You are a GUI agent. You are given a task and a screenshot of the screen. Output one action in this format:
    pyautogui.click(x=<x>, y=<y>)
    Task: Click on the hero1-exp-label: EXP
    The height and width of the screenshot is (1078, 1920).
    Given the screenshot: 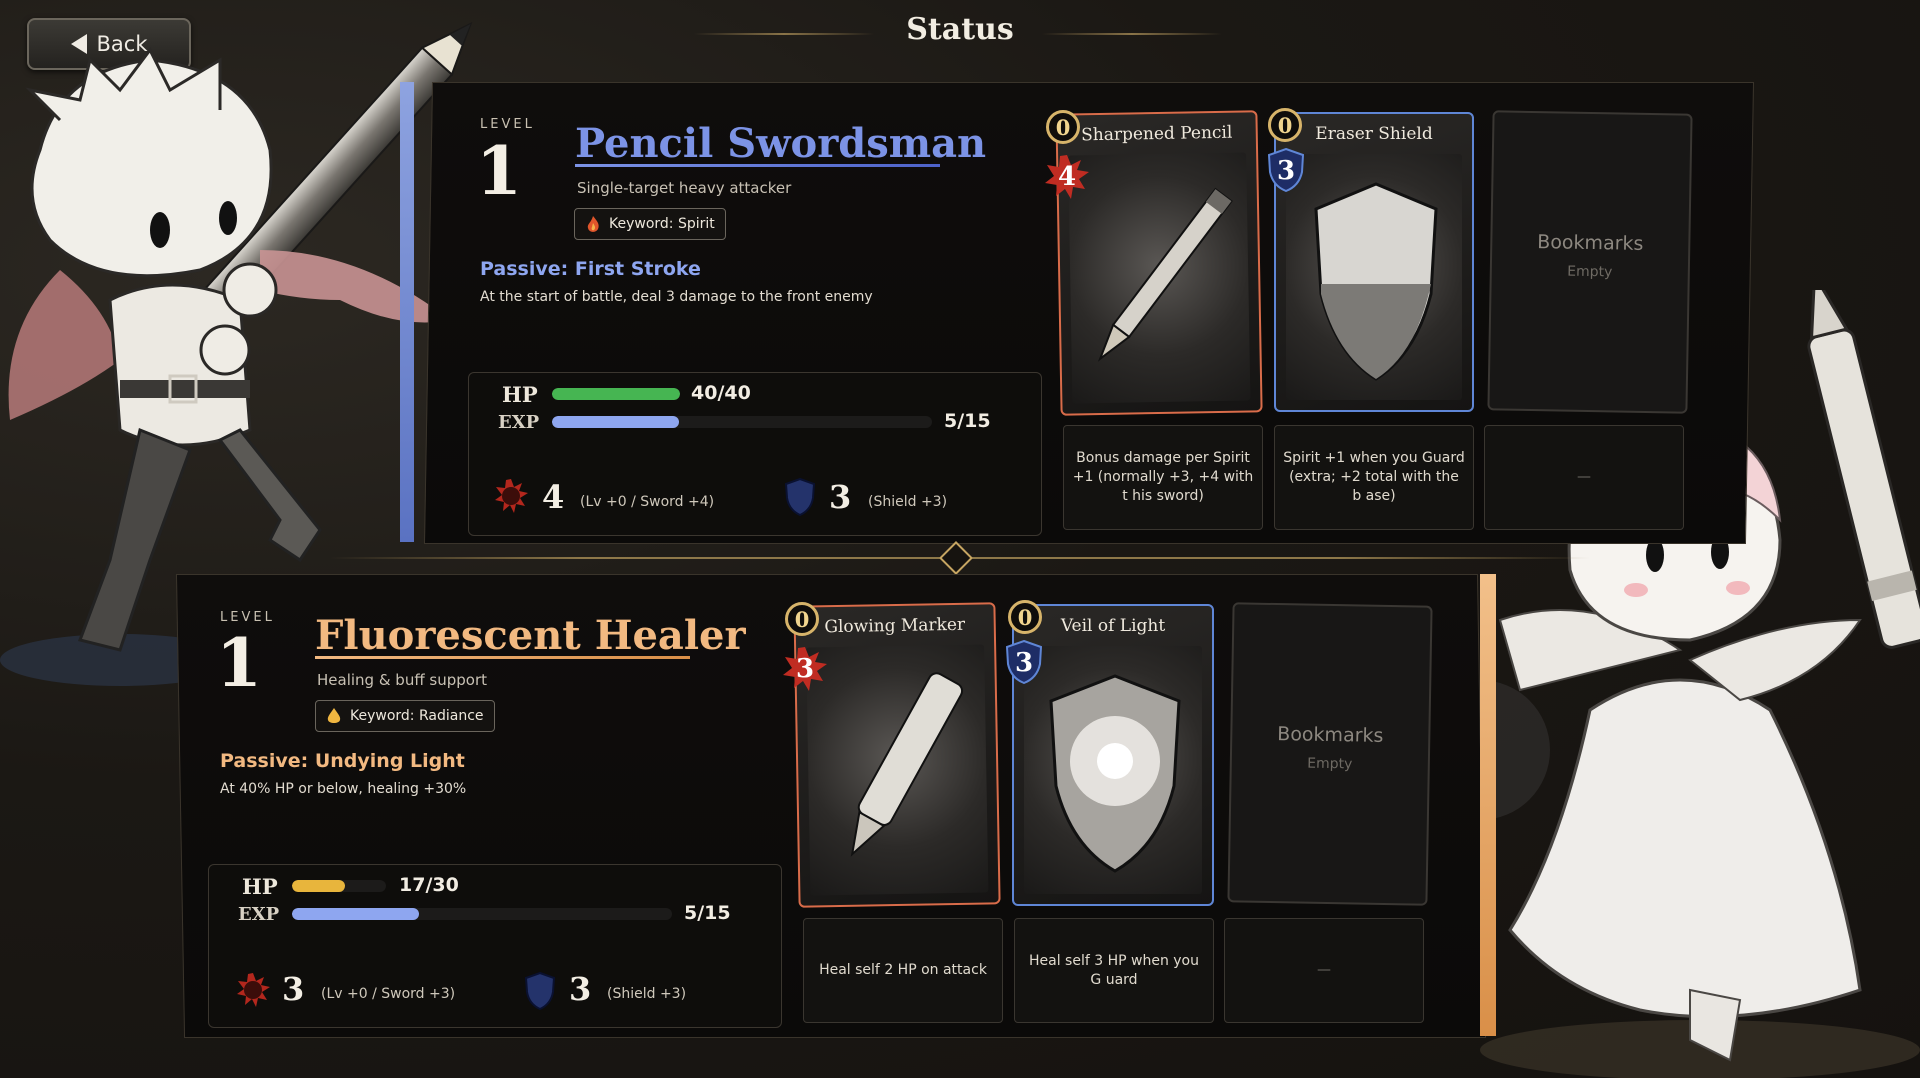 What is the action you would take?
    pyautogui.click(x=519, y=422)
    